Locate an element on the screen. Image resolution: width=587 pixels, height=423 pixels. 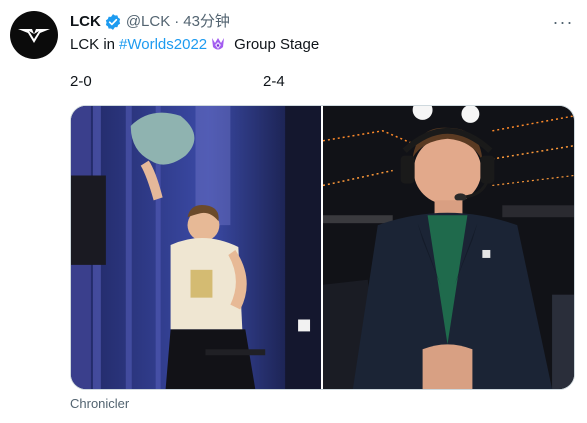
more-options-icon: ··· is located at coordinates (563, 21).